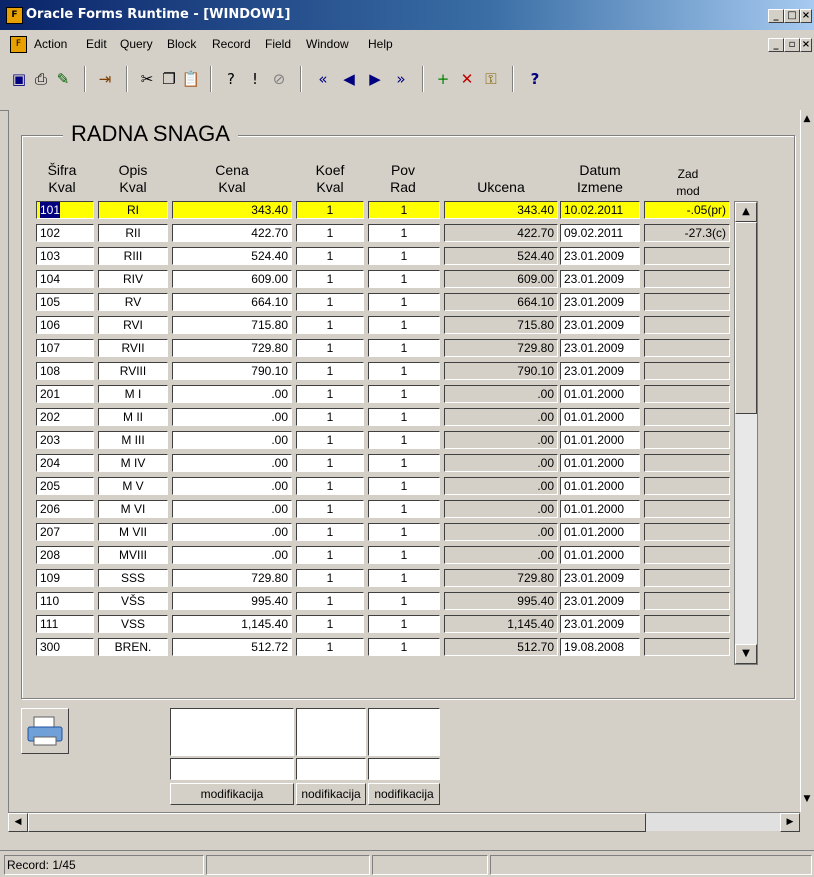 The image size is (814, 877). What do you see at coordinates (255, 79) in the screenshot?
I see `execute-query-icon: !` at bounding box center [255, 79].